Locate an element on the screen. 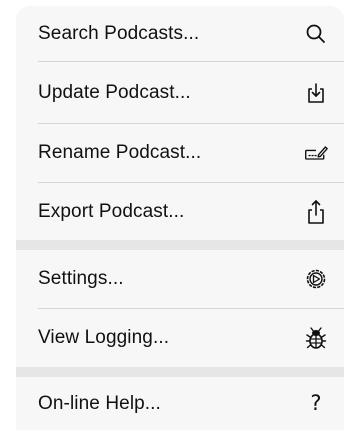 The width and height of the screenshot is (354, 430). rename-pencil-icon is located at coordinates (316, 153).